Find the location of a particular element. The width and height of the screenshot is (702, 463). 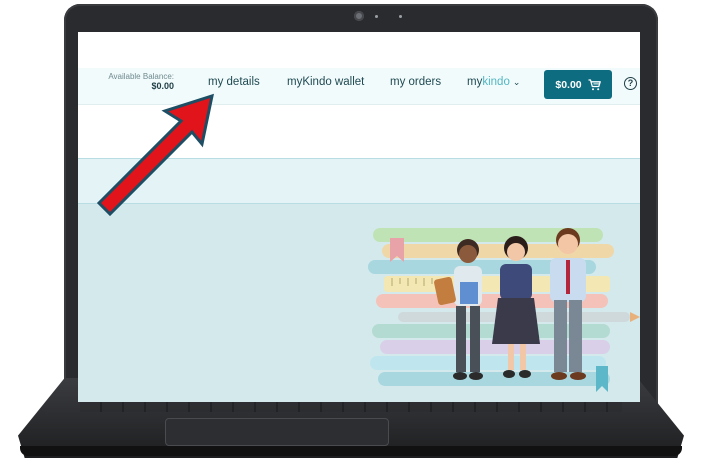

page-top-area is located at coordinates (359, 50).